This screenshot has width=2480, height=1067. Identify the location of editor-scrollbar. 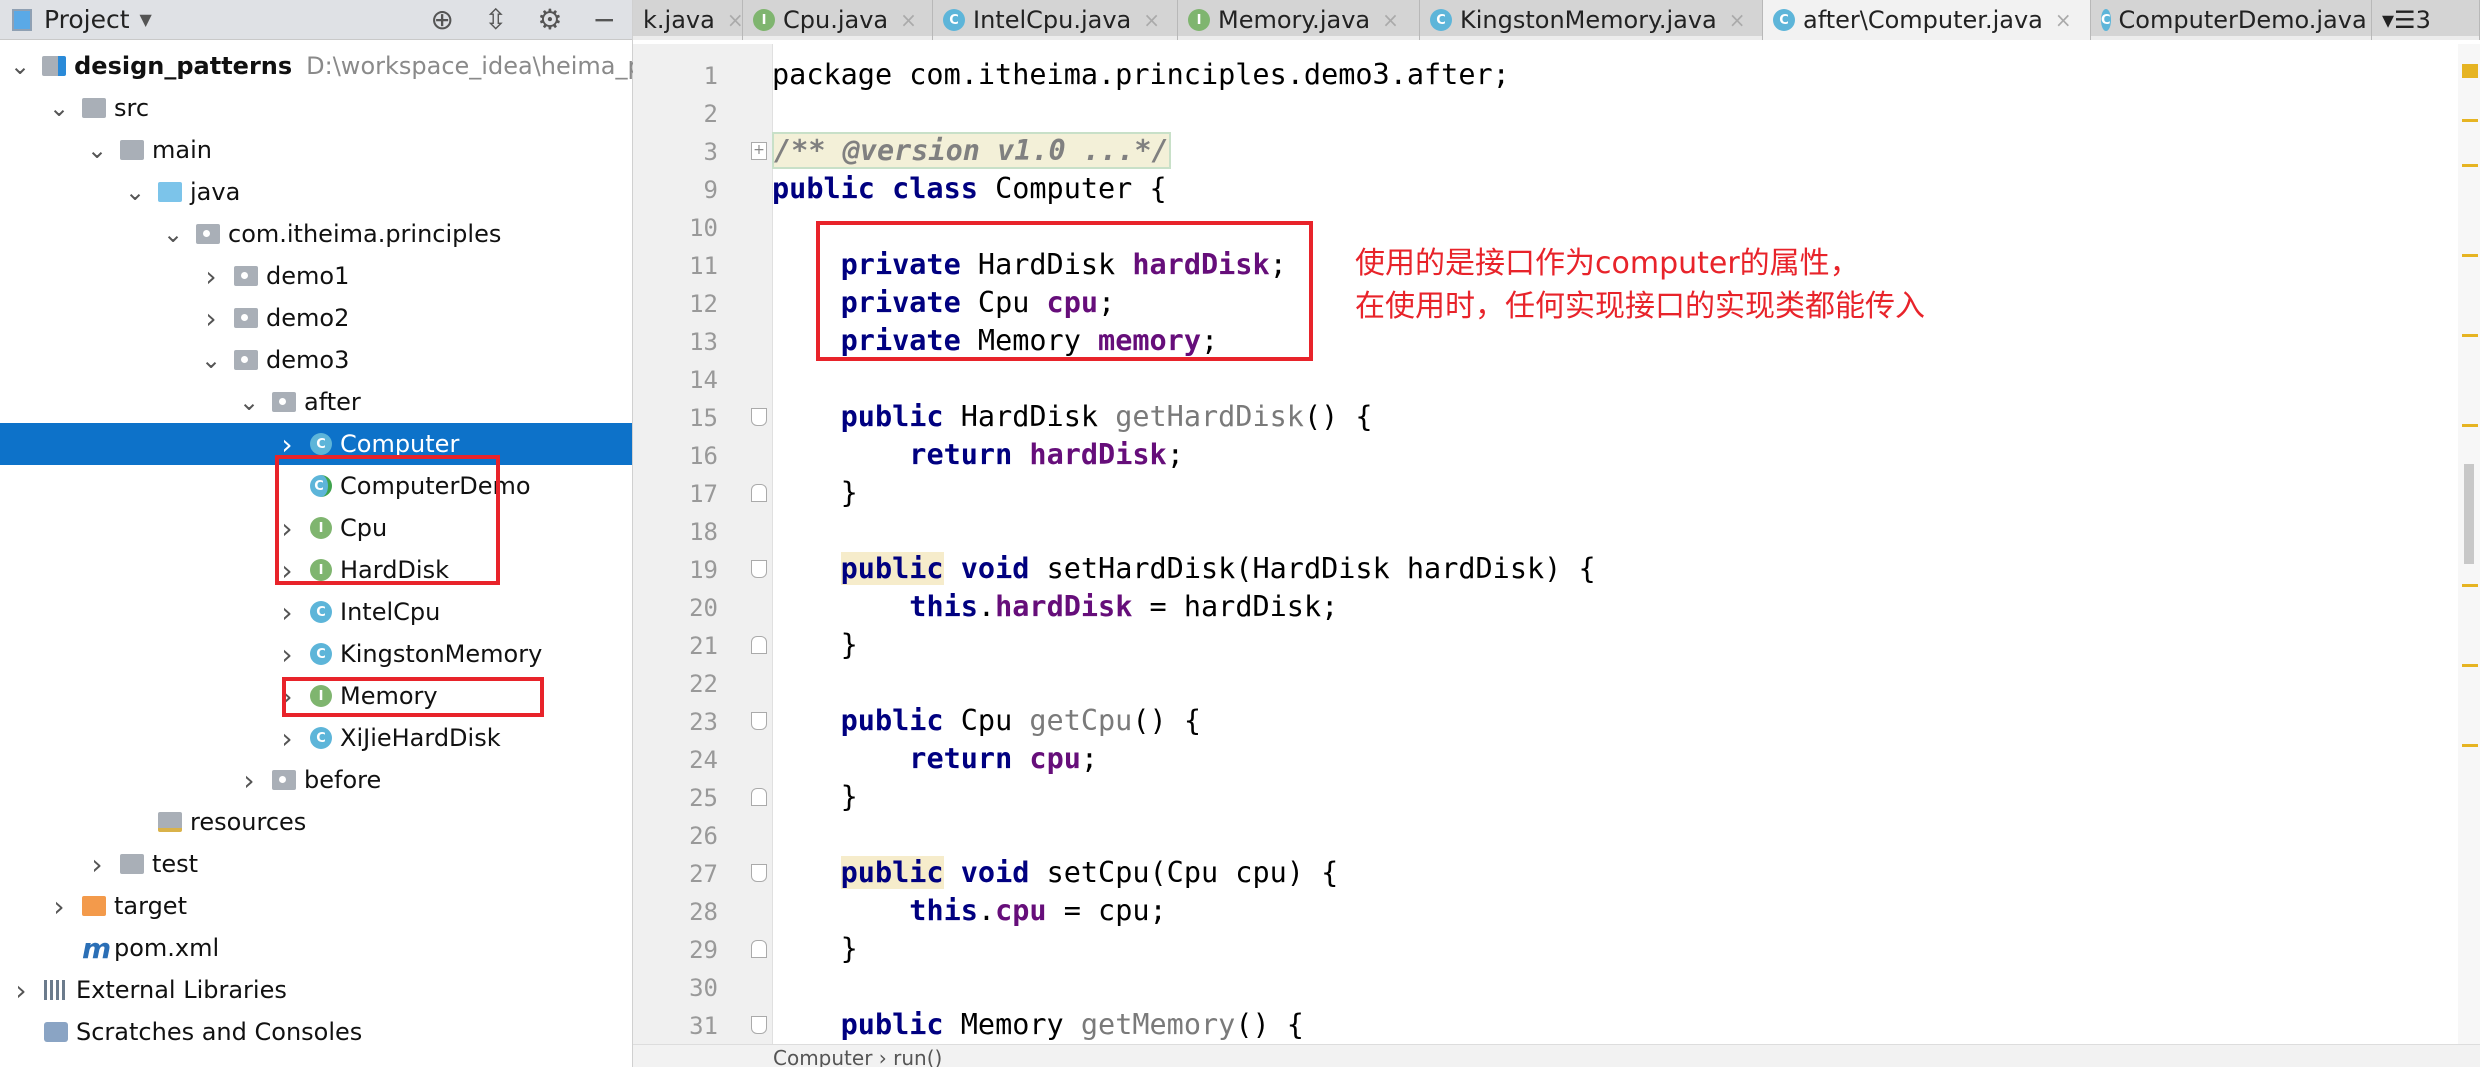
(2469, 544).